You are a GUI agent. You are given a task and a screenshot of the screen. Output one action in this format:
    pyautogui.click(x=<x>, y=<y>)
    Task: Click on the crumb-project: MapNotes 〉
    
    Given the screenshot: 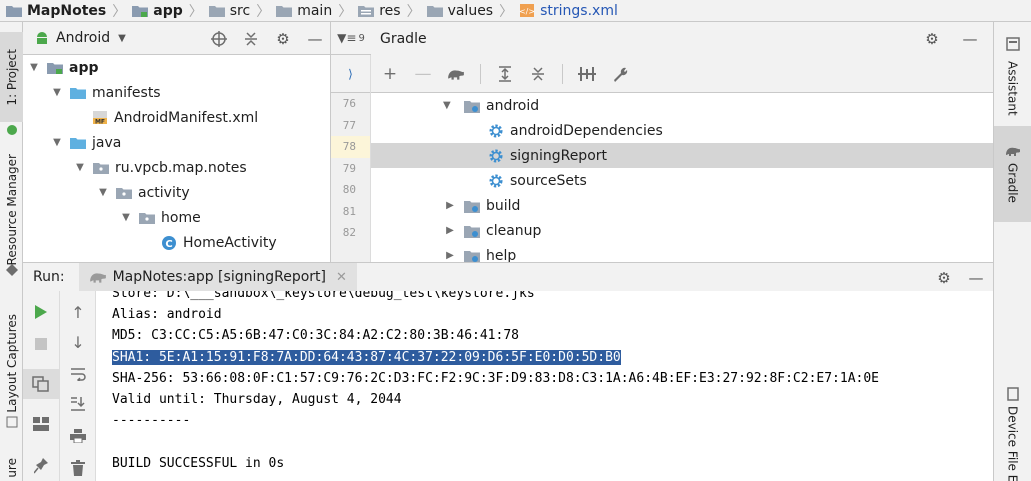 What is the action you would take?
    pyautogui.click(x=69, y=10)
    